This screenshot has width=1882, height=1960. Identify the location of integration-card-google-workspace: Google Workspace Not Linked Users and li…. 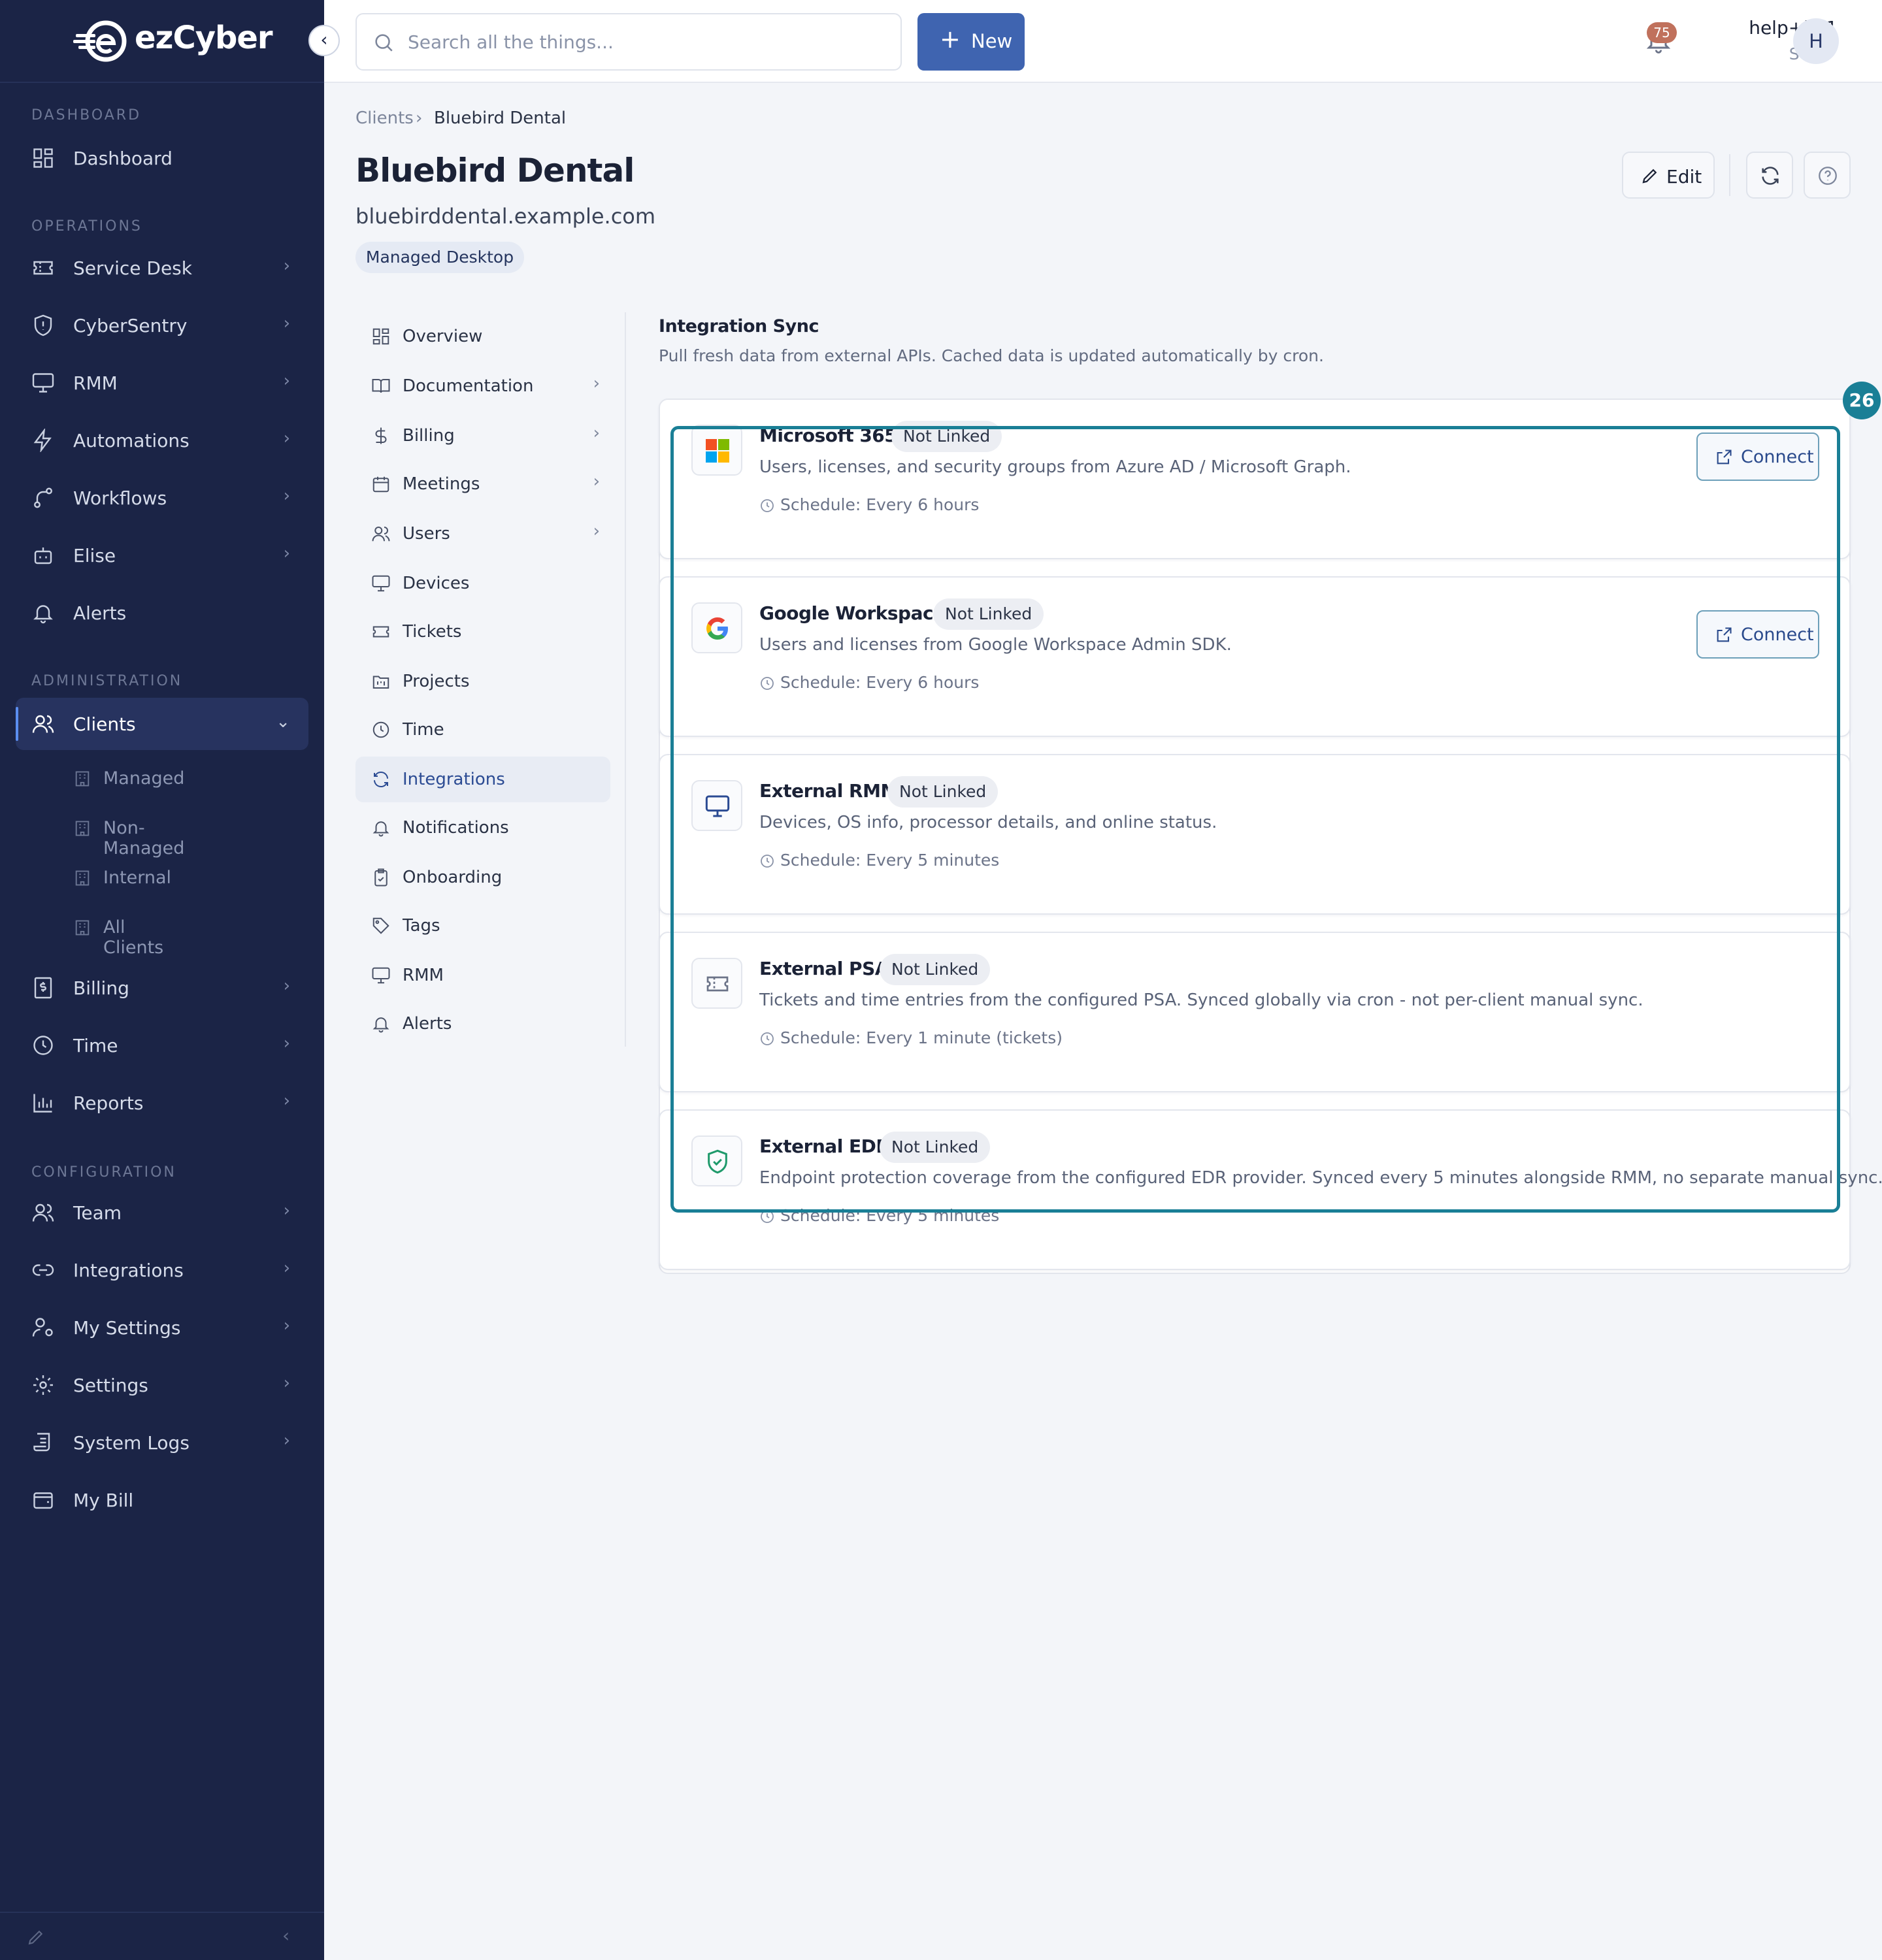
(1255, 656).